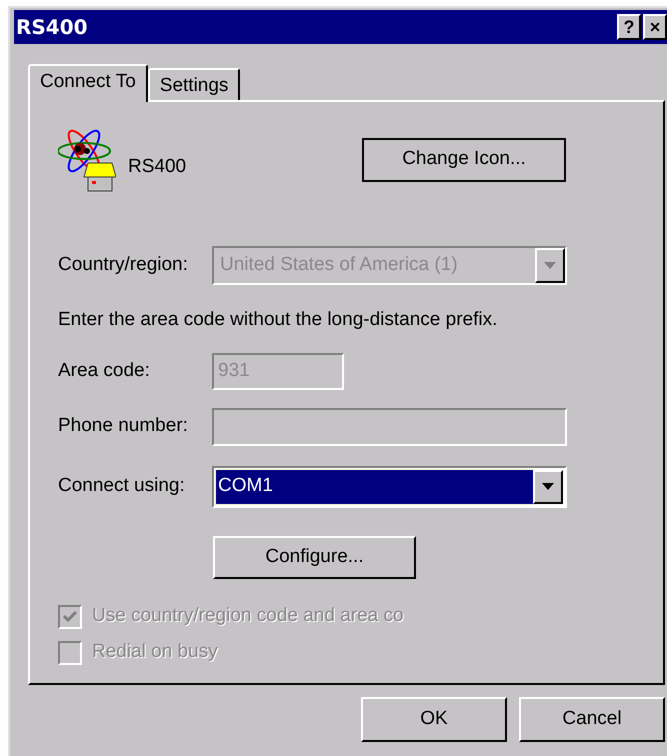 Image resolution: width=667 pixels, height=756 pixels. Describe the element at coordinates (88, 83) in the screenshot. I see `tab: Connect To` at that location.